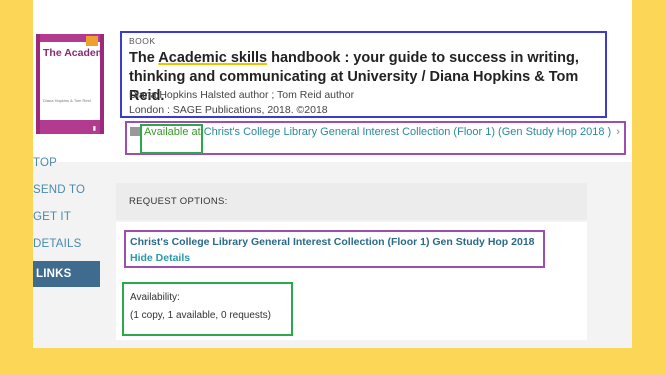  What do you see at coordinates (59, 190) in the screenshot?
I see `nav-send-to: SEND TO` at bounding box center [59, 190].